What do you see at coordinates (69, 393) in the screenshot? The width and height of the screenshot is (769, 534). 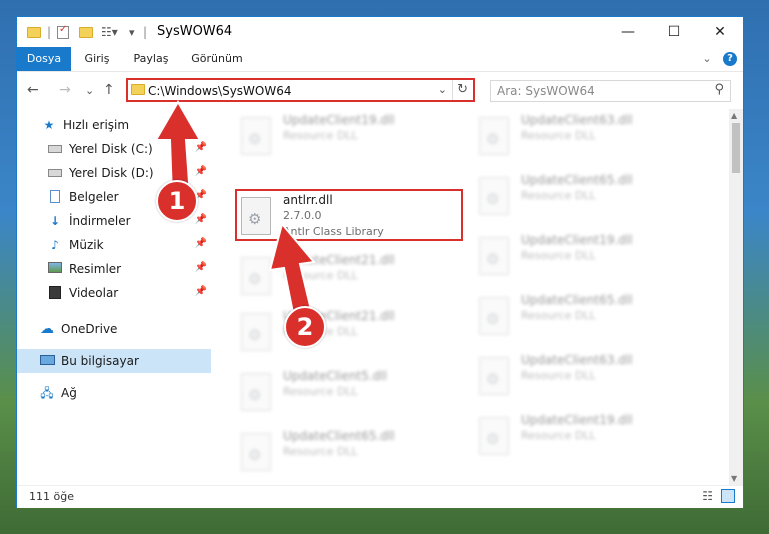 I see `sidebar-item-label: Ağ` at bounding box center [69, 393].